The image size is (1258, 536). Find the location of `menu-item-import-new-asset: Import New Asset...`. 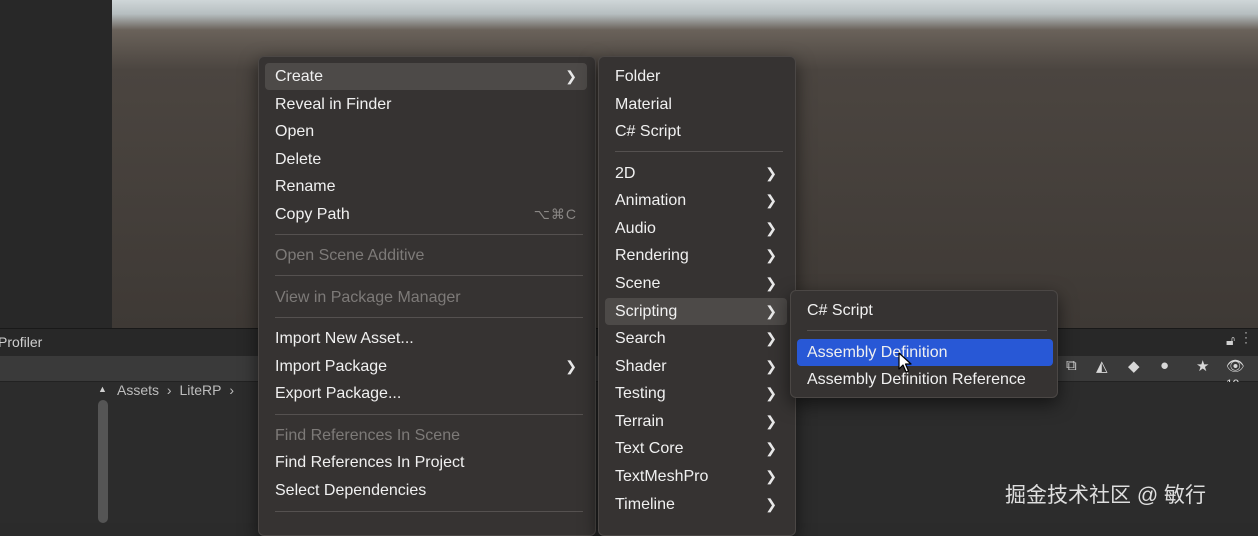

menu-item-import-new-asset: Import New Asset... is located at coordinates (426, 338).